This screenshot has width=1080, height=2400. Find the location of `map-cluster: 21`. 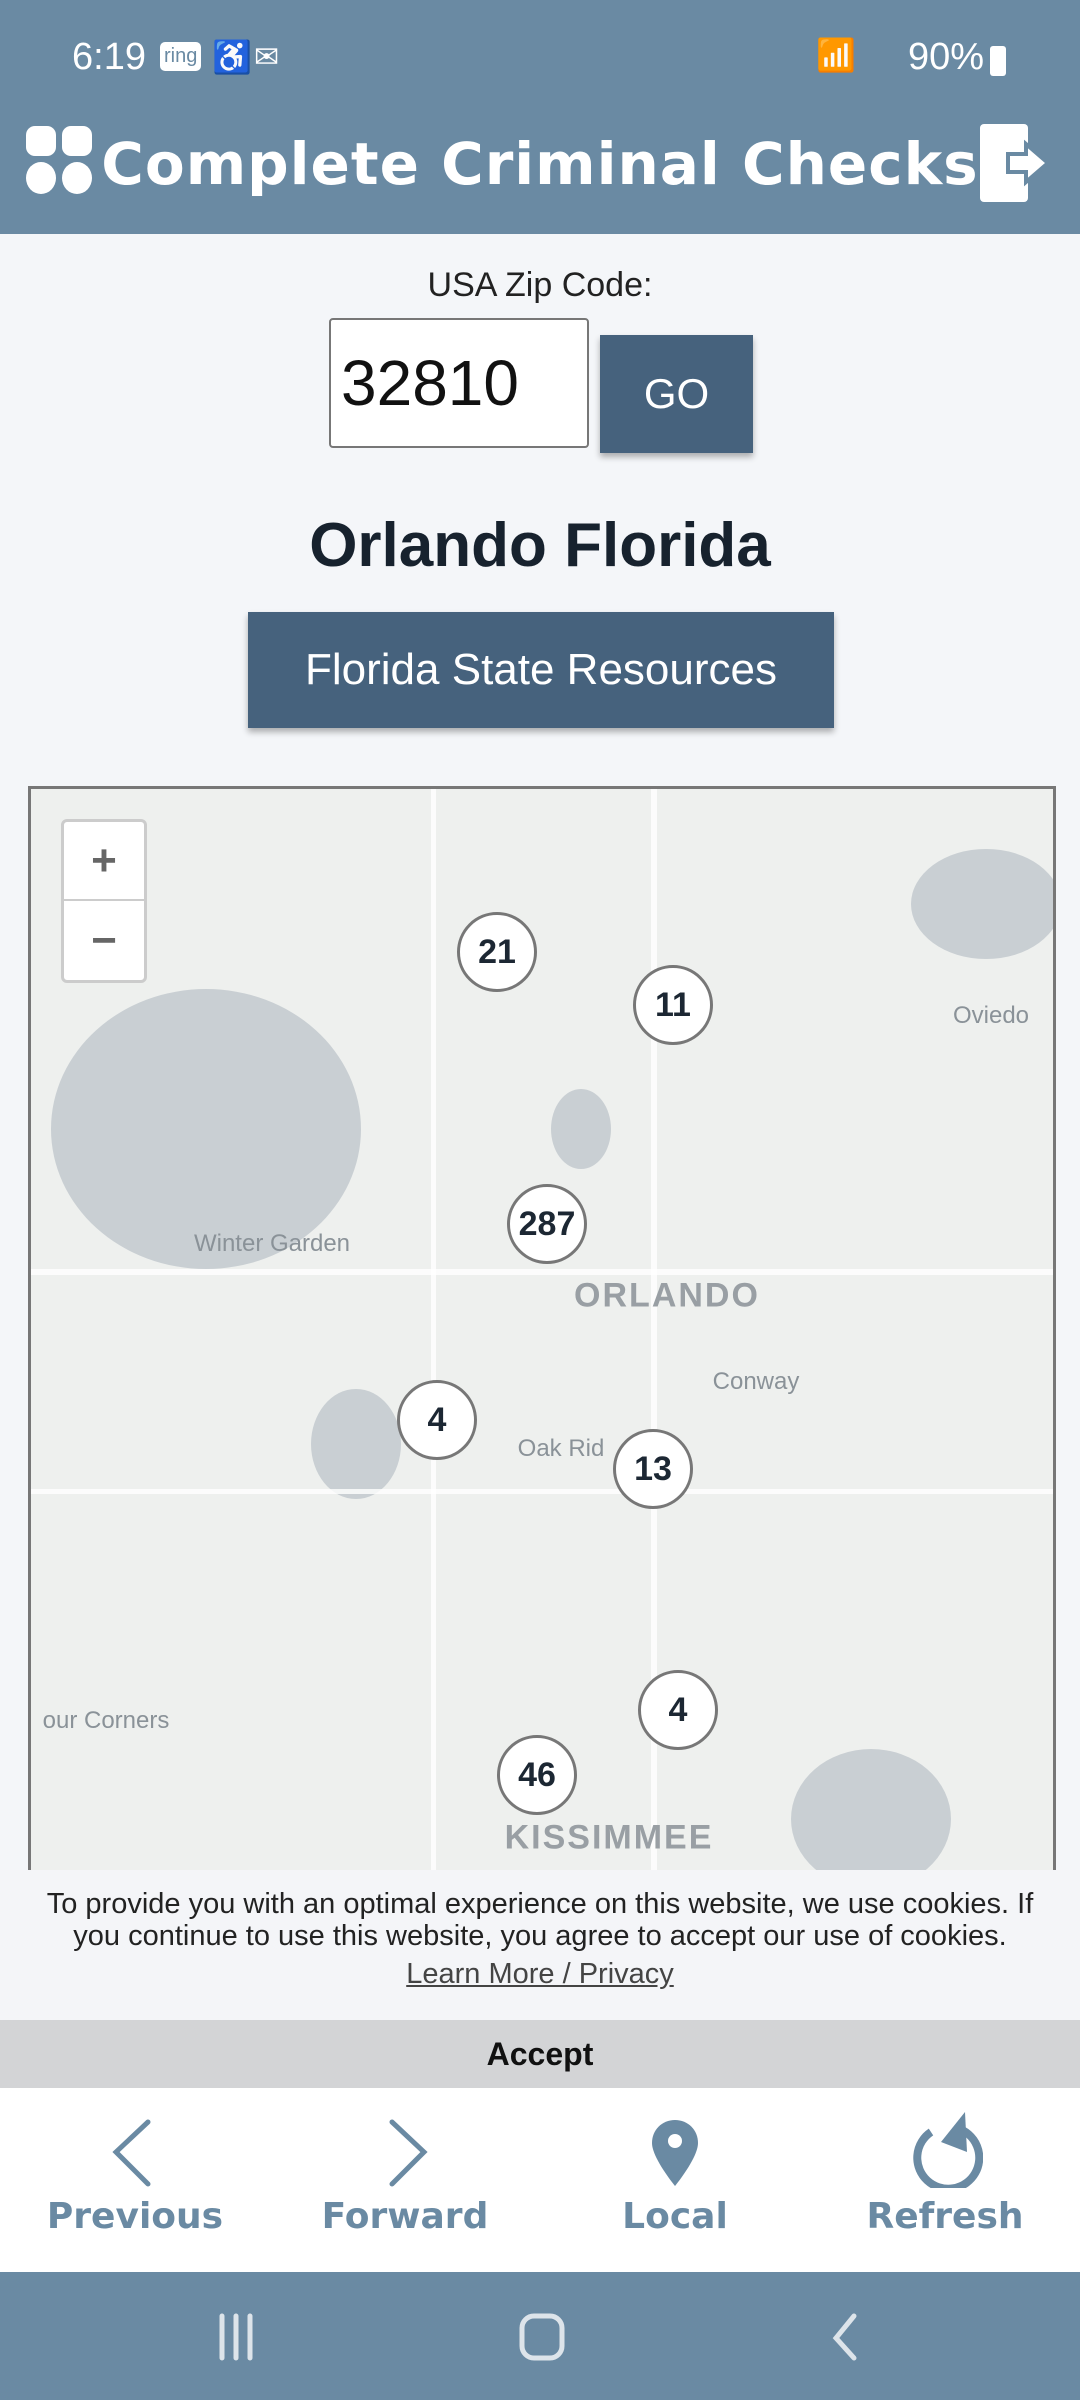

map-cluster: 21 is located at coordinates (497, 952).